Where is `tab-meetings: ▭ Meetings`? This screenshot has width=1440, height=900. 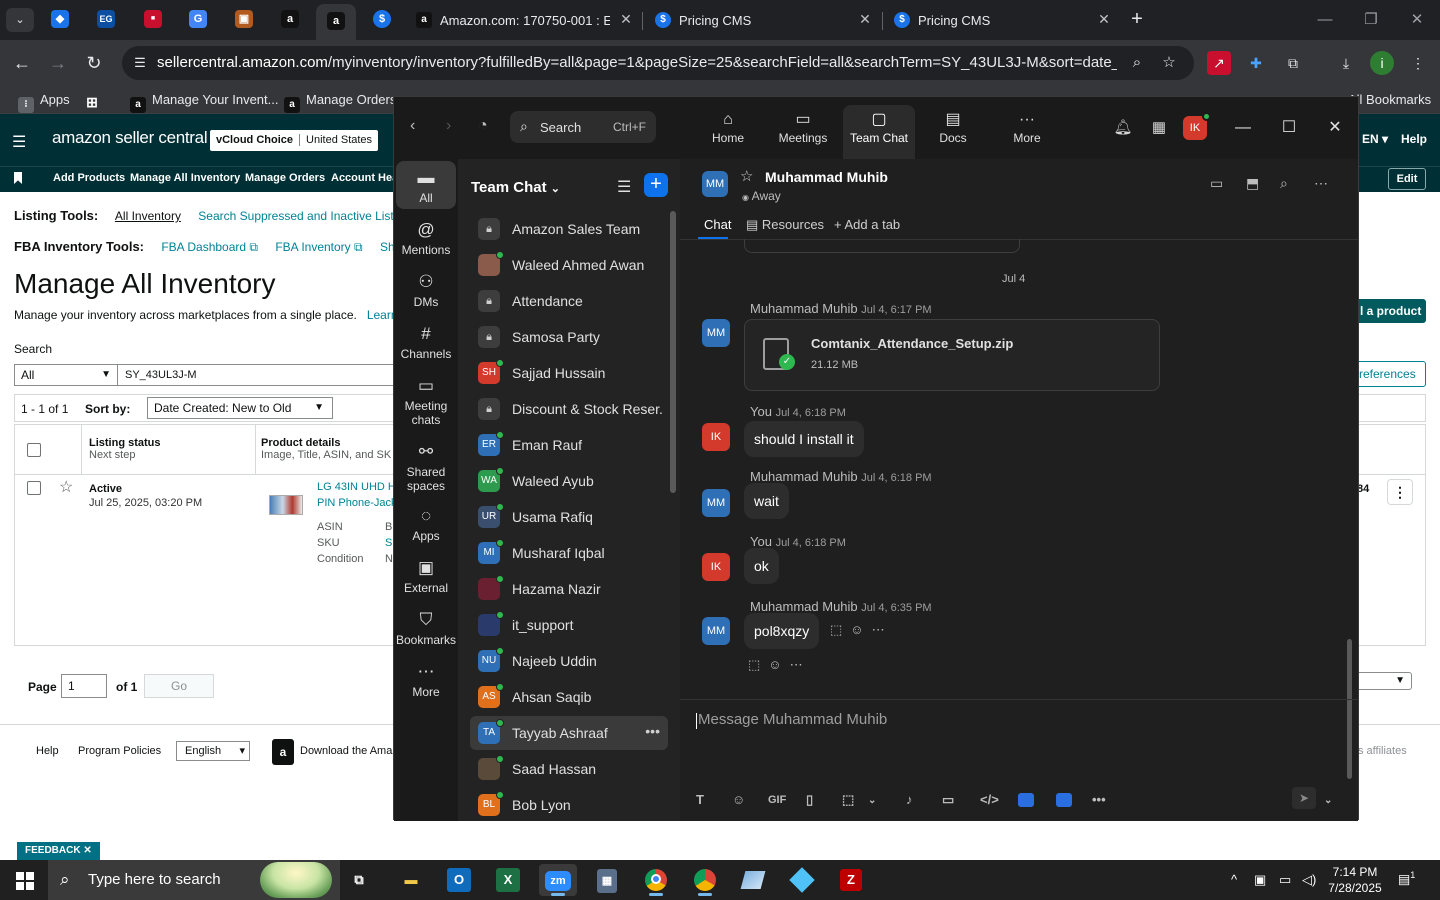
tab-meetings: ▭ Meetings is located at coordinates (803, 132).